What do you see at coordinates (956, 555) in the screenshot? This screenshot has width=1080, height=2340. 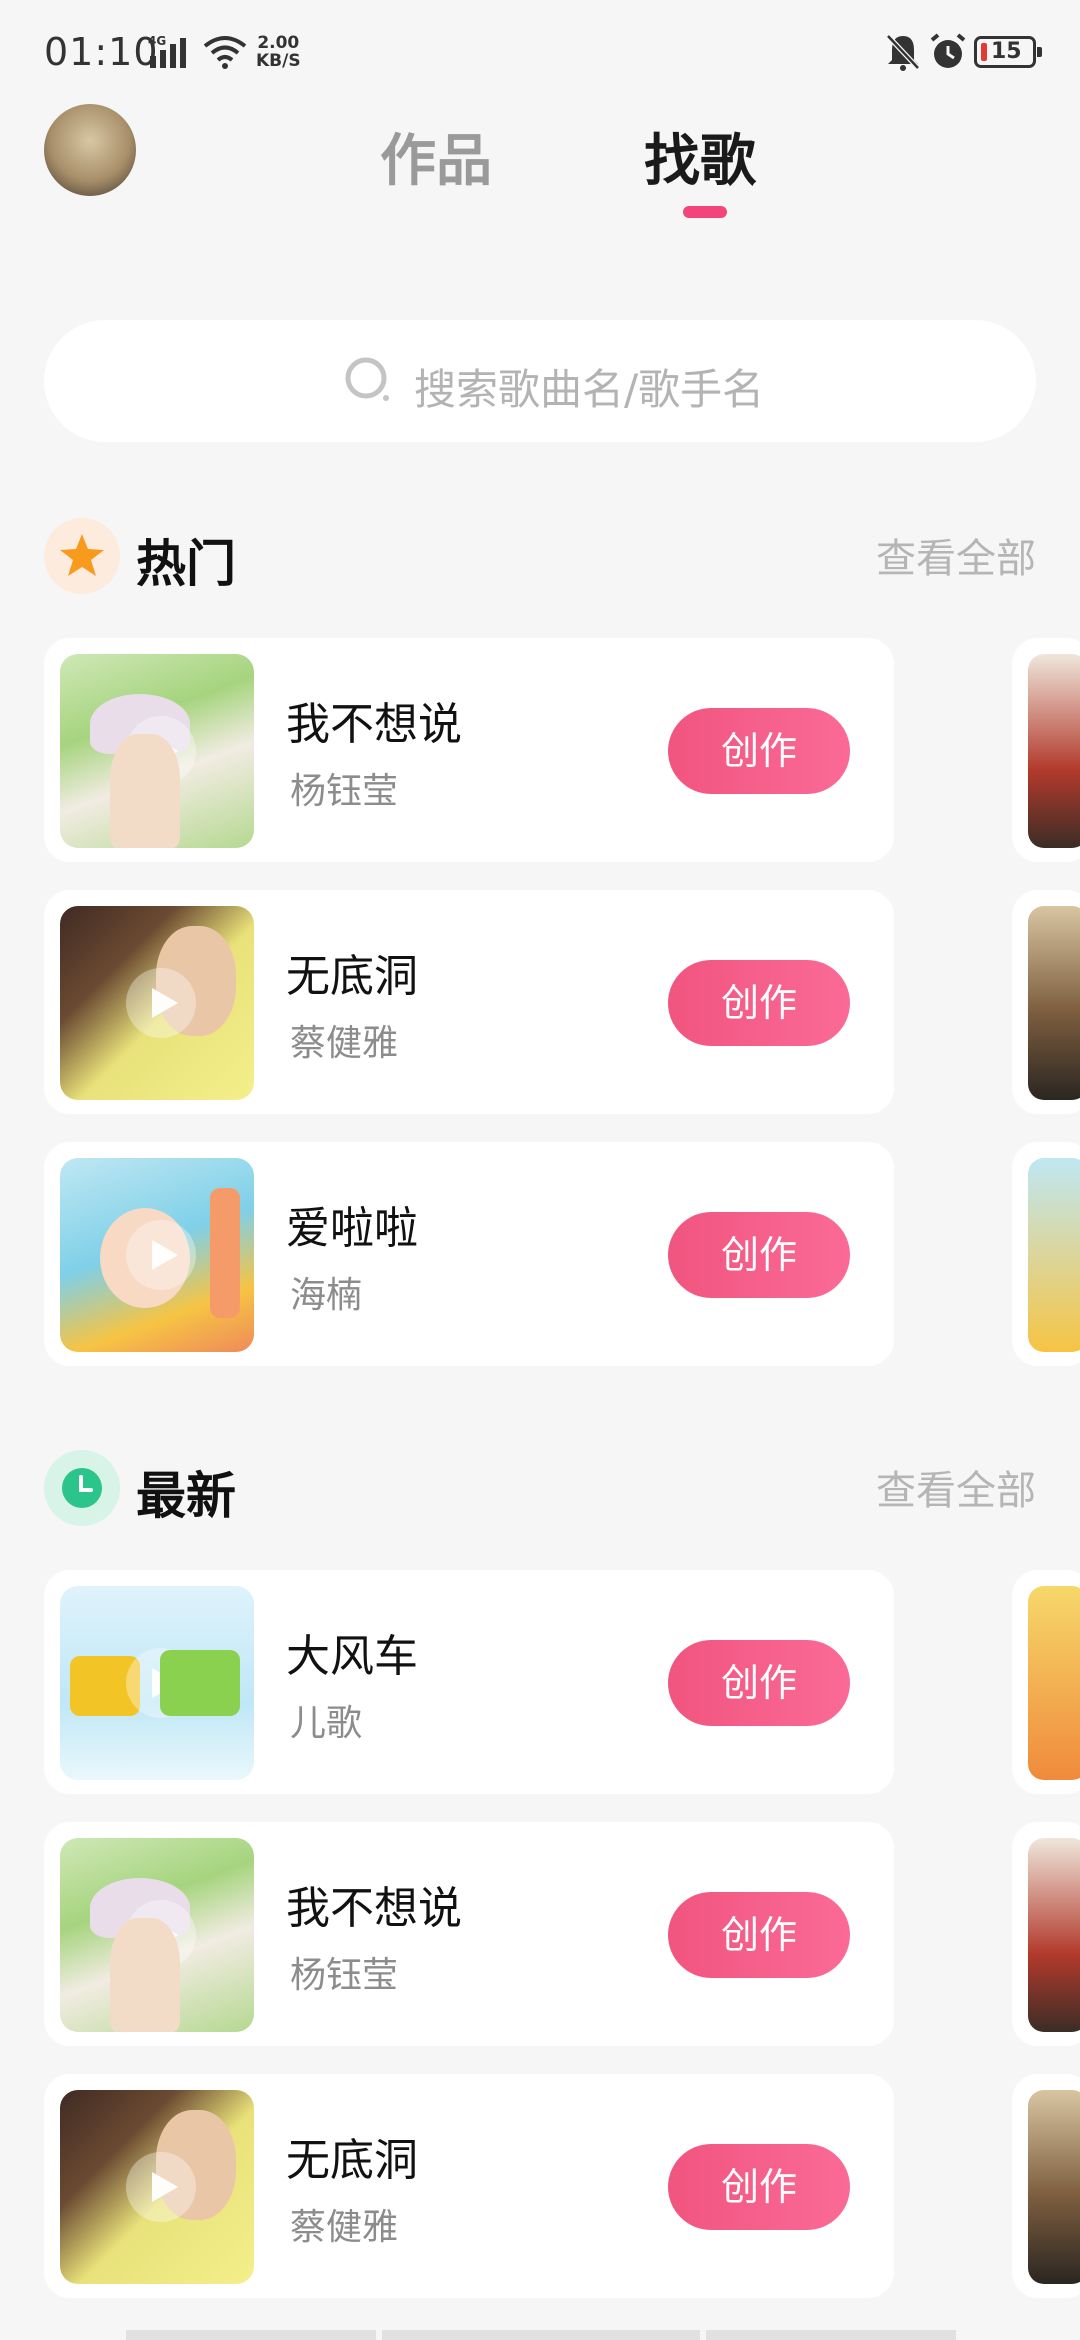 I see `hot-view-all-link: 查看全部` at bounding box center [956, 555].